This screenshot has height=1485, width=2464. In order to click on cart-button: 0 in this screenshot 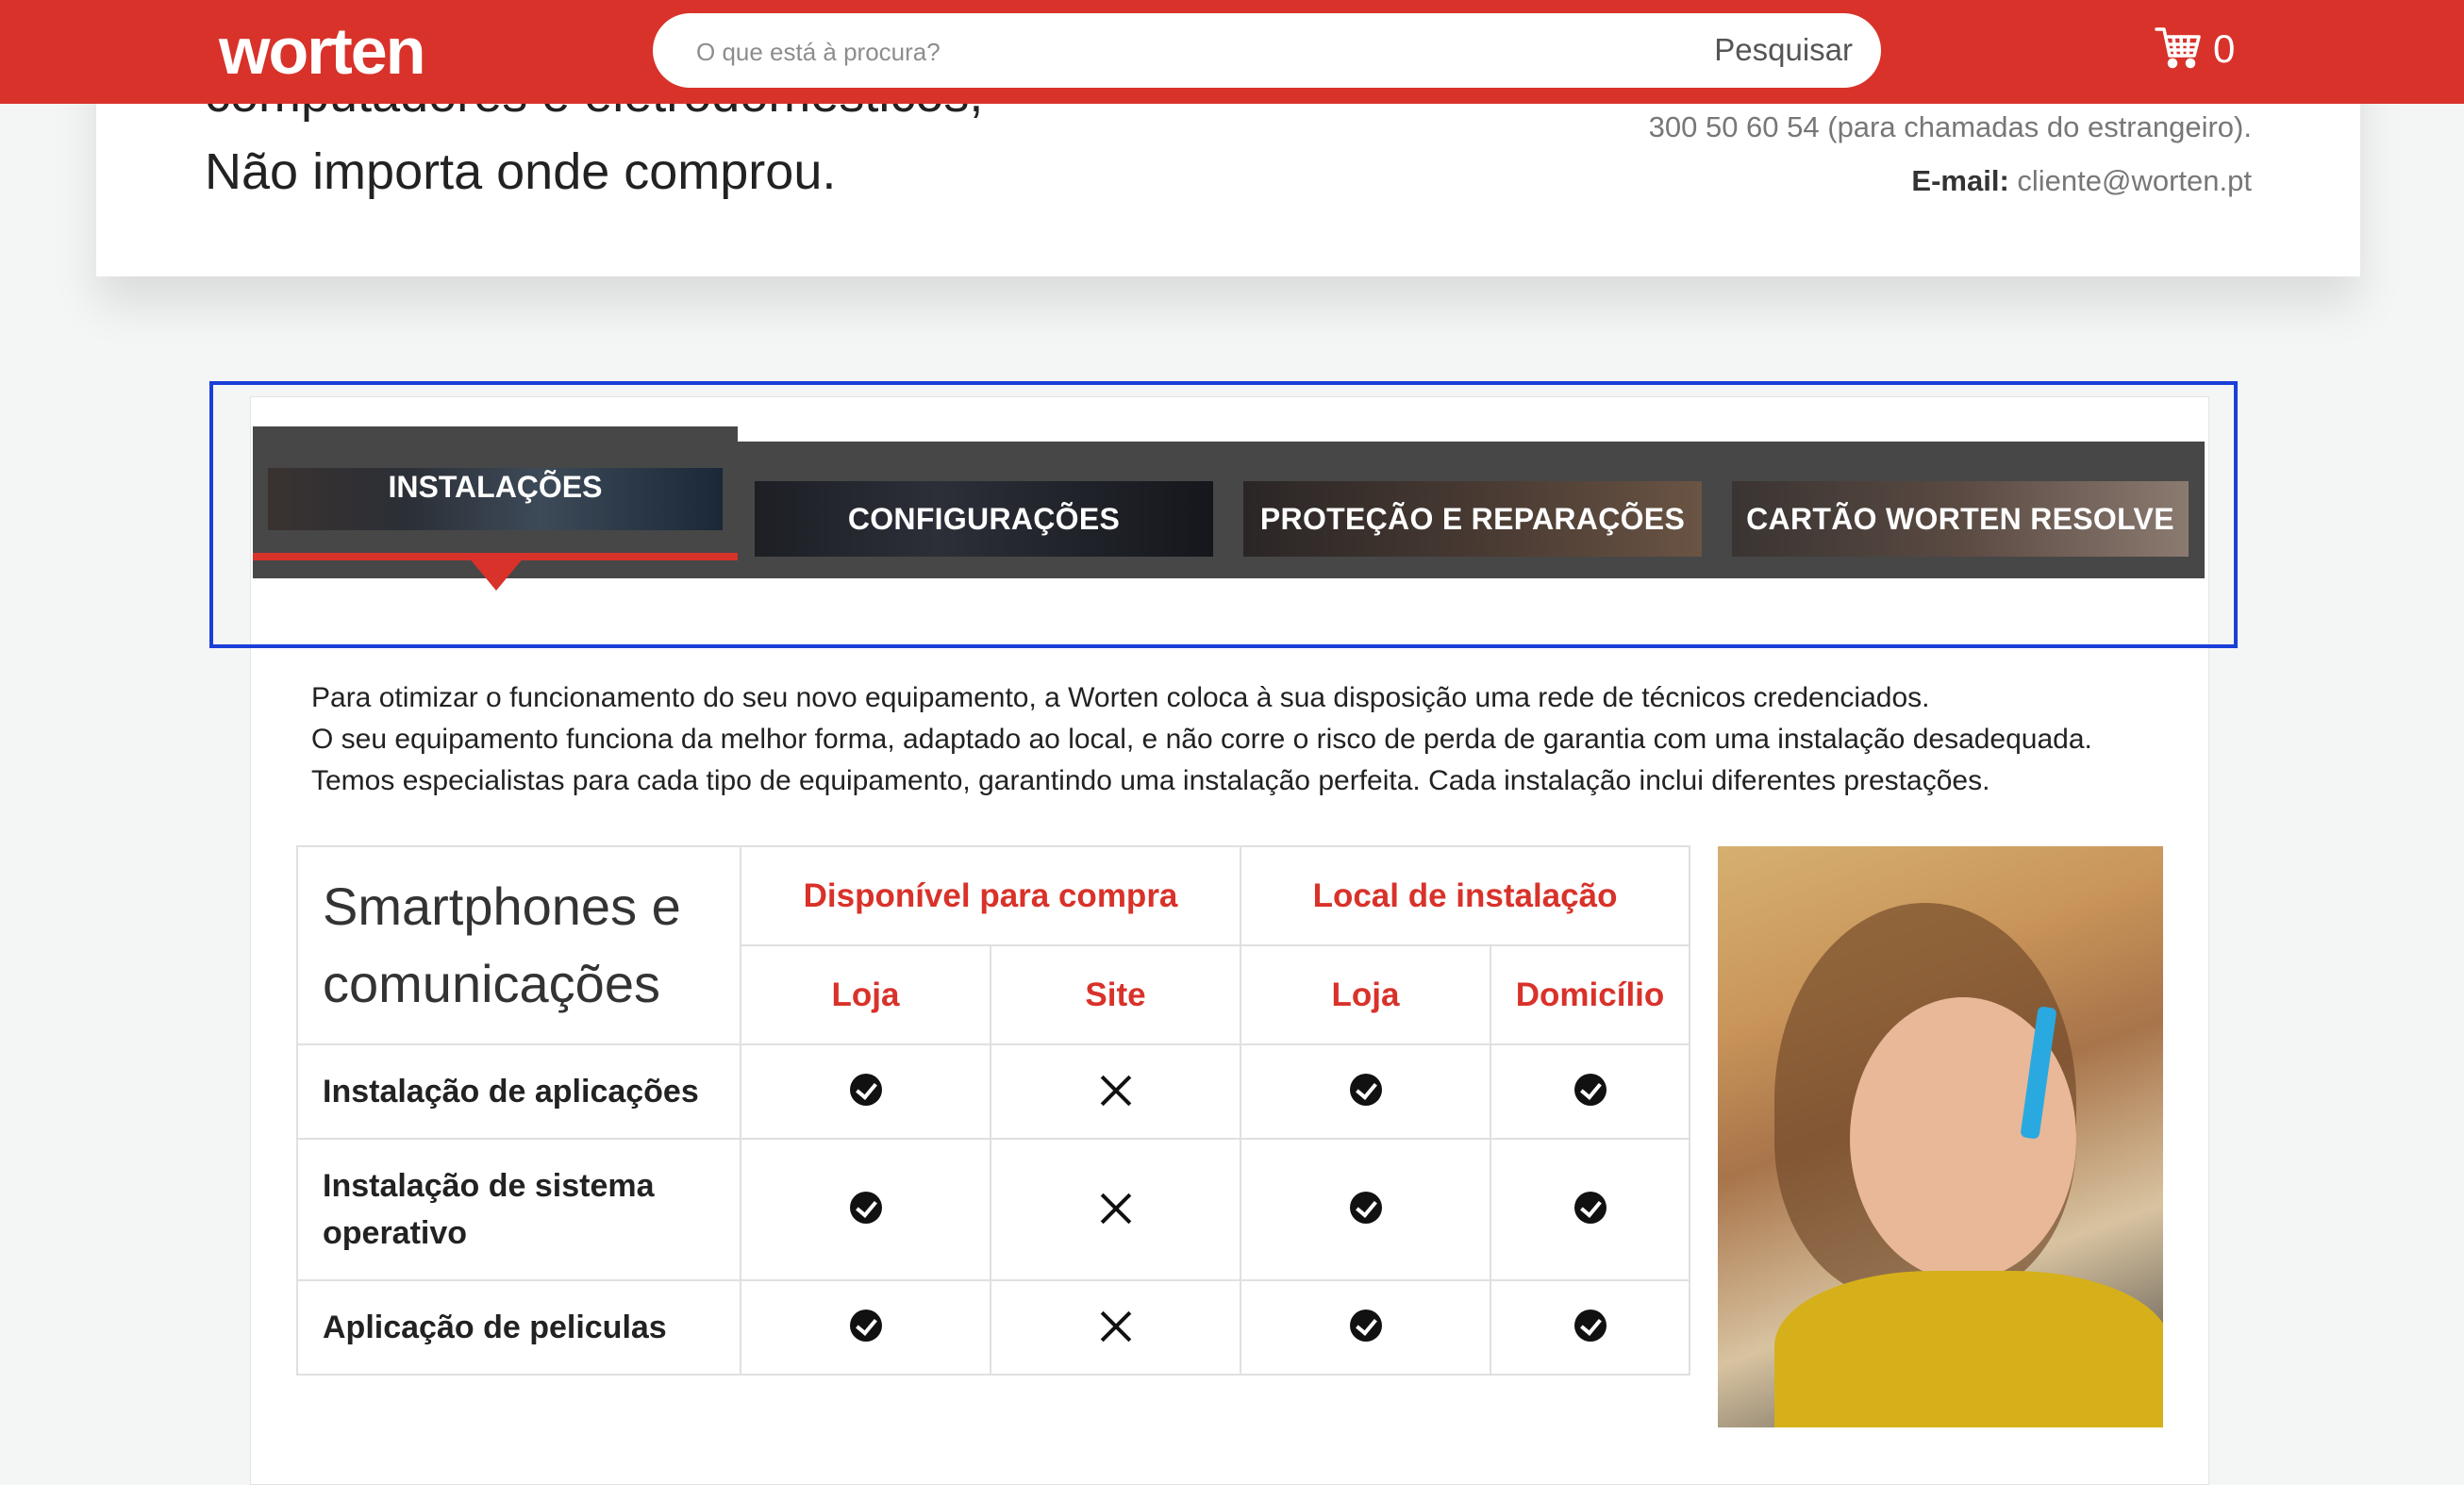, I will do `click(2195, 49)`.